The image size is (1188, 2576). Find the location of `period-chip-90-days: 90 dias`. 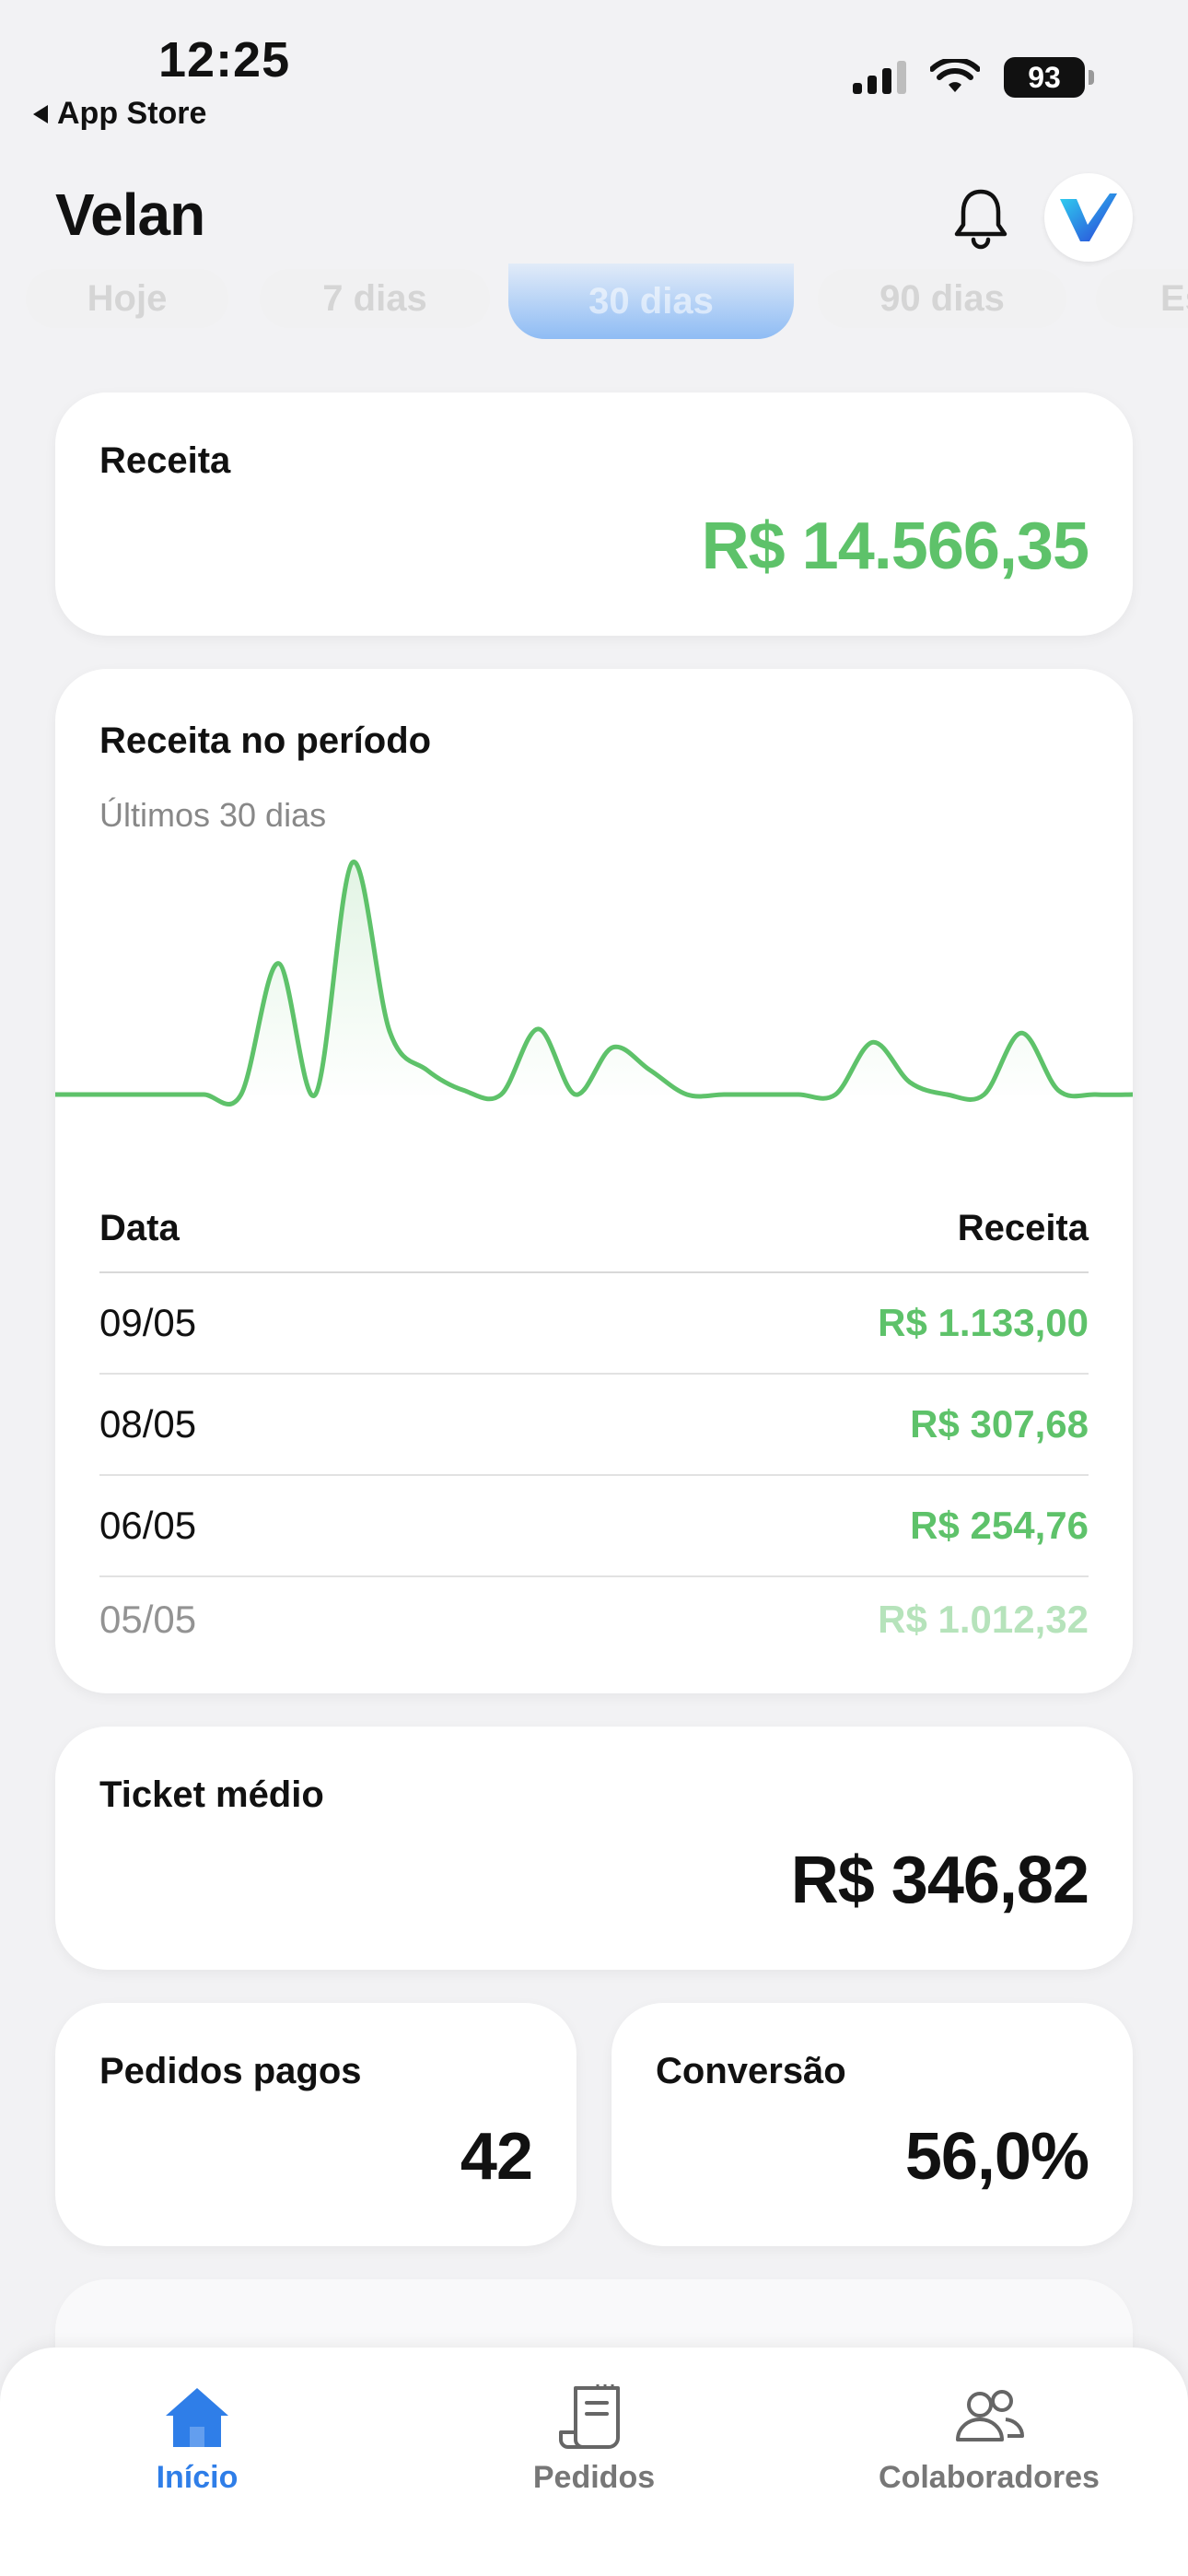

period-chip-90-days: 90 dias is located at coordinates (942, 299).